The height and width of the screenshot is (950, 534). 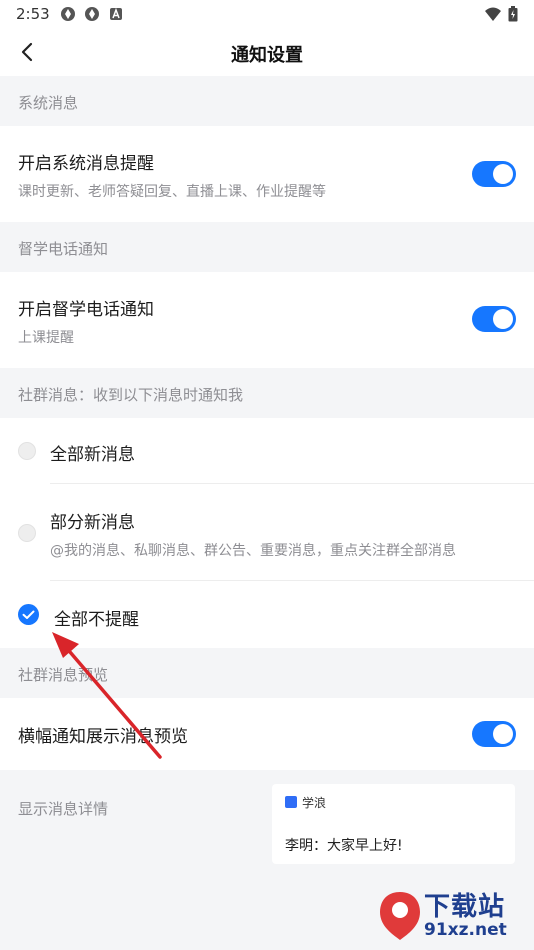 I want to click on watermark: 下载站 91xz.net, so click(x=453, y=916).